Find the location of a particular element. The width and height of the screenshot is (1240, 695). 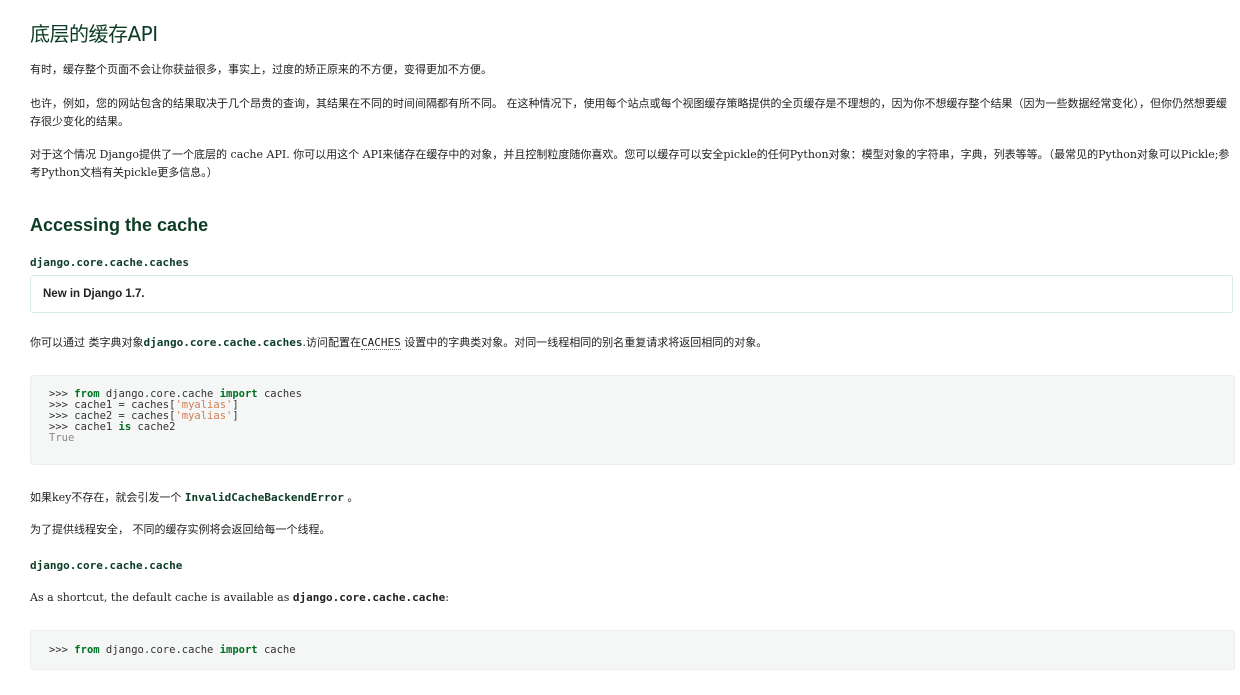

caches-desc-text-2: .访问配置在 is located at coordinates (331, 342).